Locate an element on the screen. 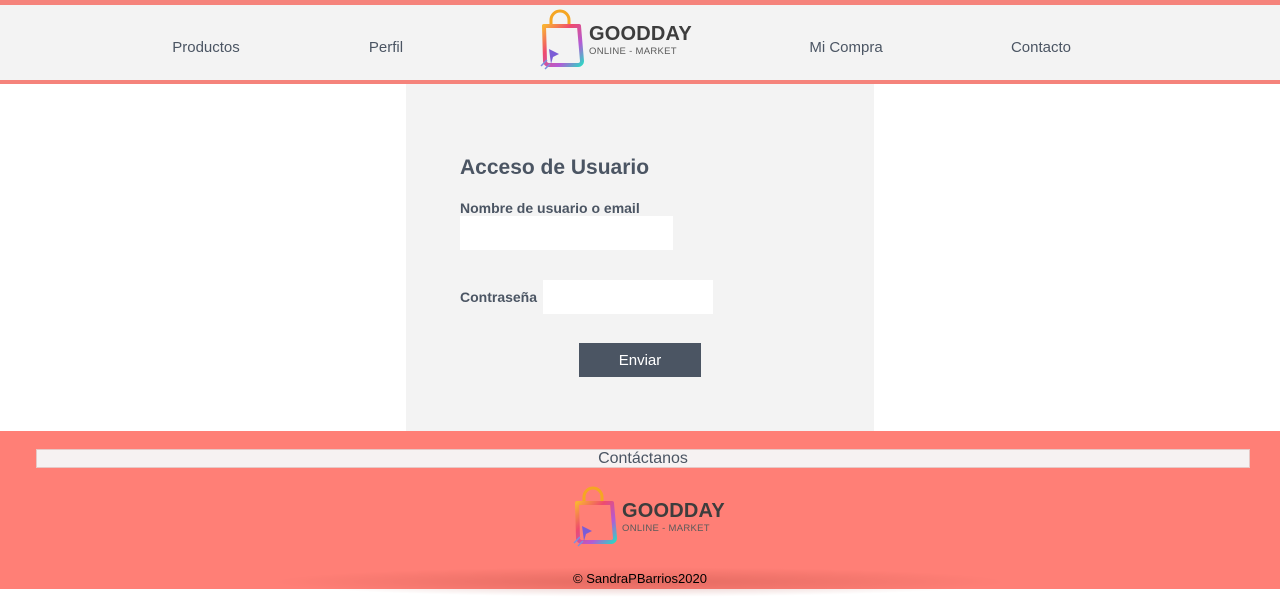  username-input is located at coordinates (566, 233).